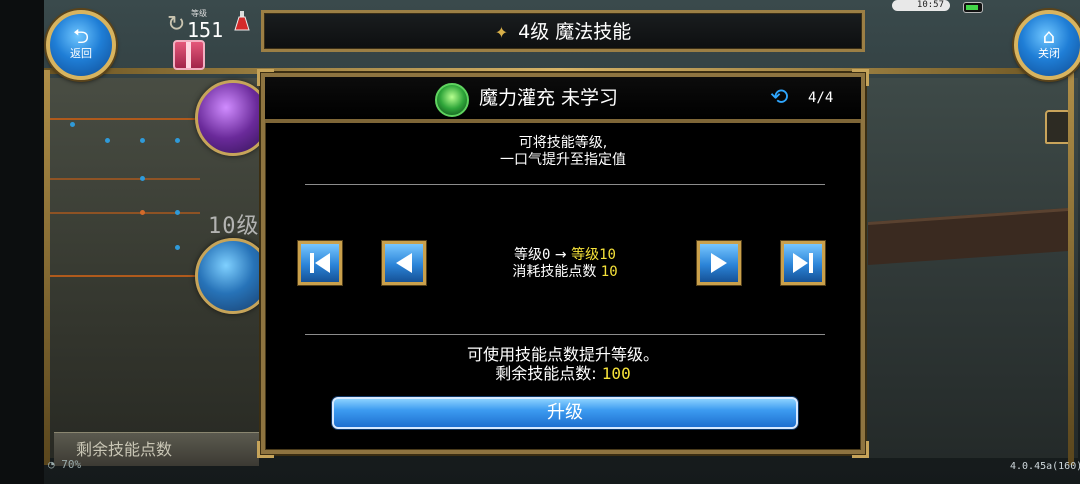 This screenshot has height=484, width=1080. I want to click on level-to-value: 10, so click(607, 255).